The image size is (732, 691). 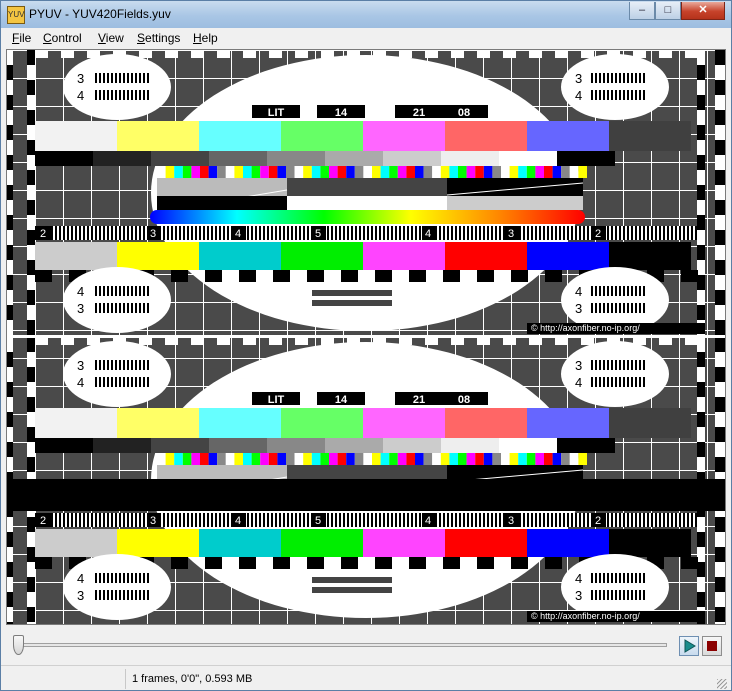 What do you see at coordinates (366, 677) in the screenshot?
I see `status-bar: 1 frames, 0'0", 0.593 MB` at bounding box center [366, 677].